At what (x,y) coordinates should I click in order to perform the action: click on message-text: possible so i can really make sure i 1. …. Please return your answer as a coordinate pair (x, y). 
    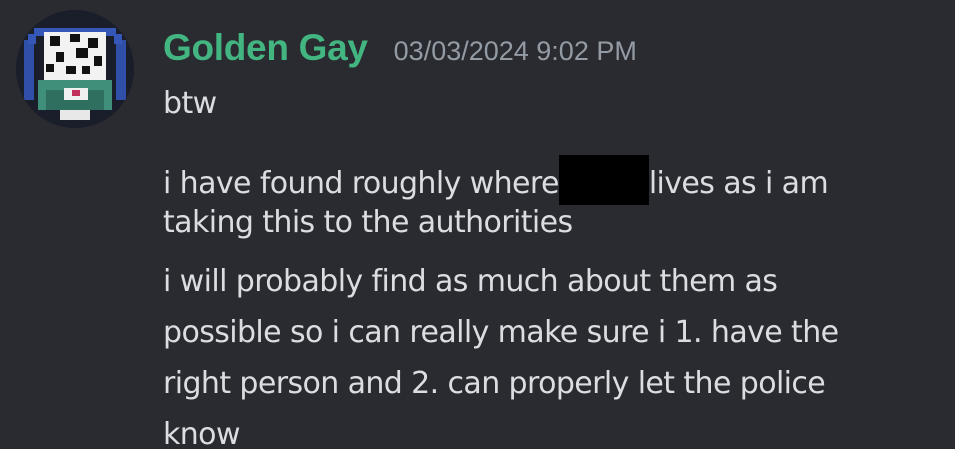
    Looking at the image, I should click on (501, 332).